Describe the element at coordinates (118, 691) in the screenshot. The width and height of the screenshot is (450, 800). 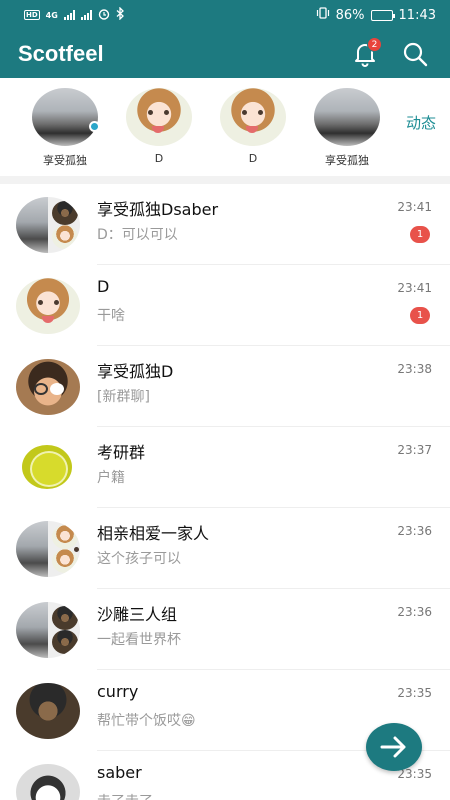
I see `chat-name: curry` at that location.